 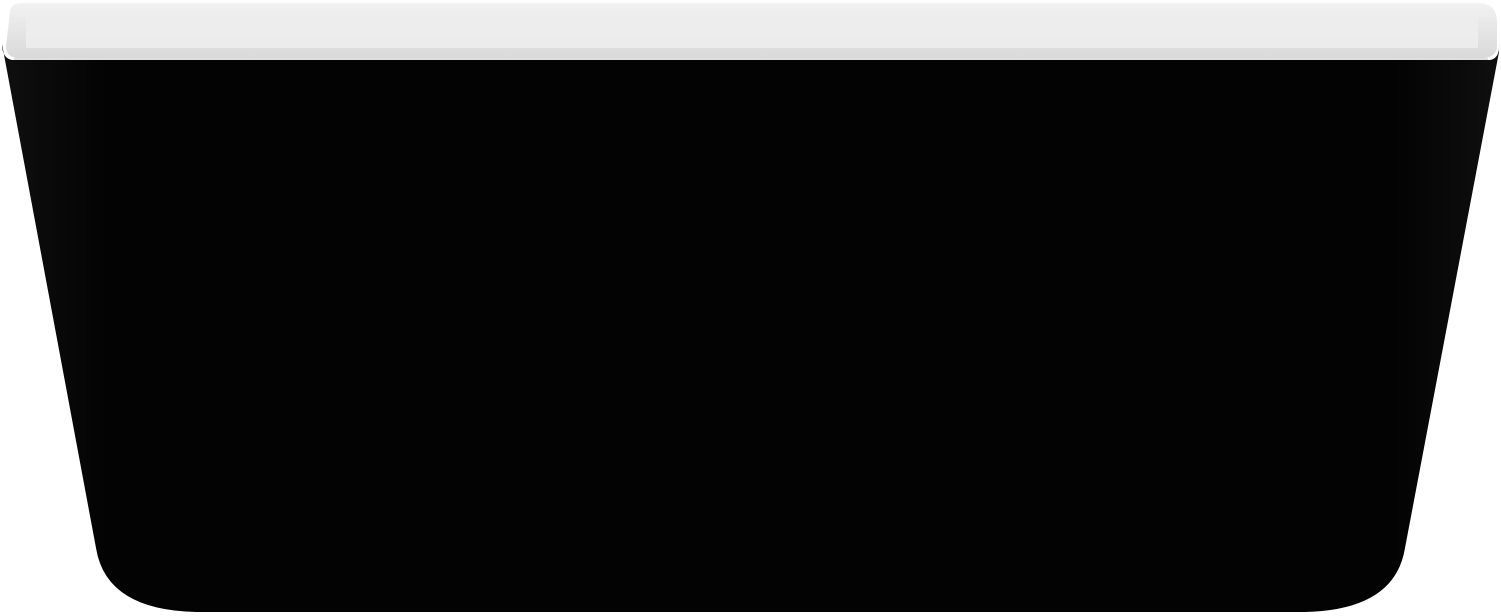 What do you see at coordinates (752, 29) in the screenshot?
I see `bathtub-rim-inner` at bounding box center [752, 29].